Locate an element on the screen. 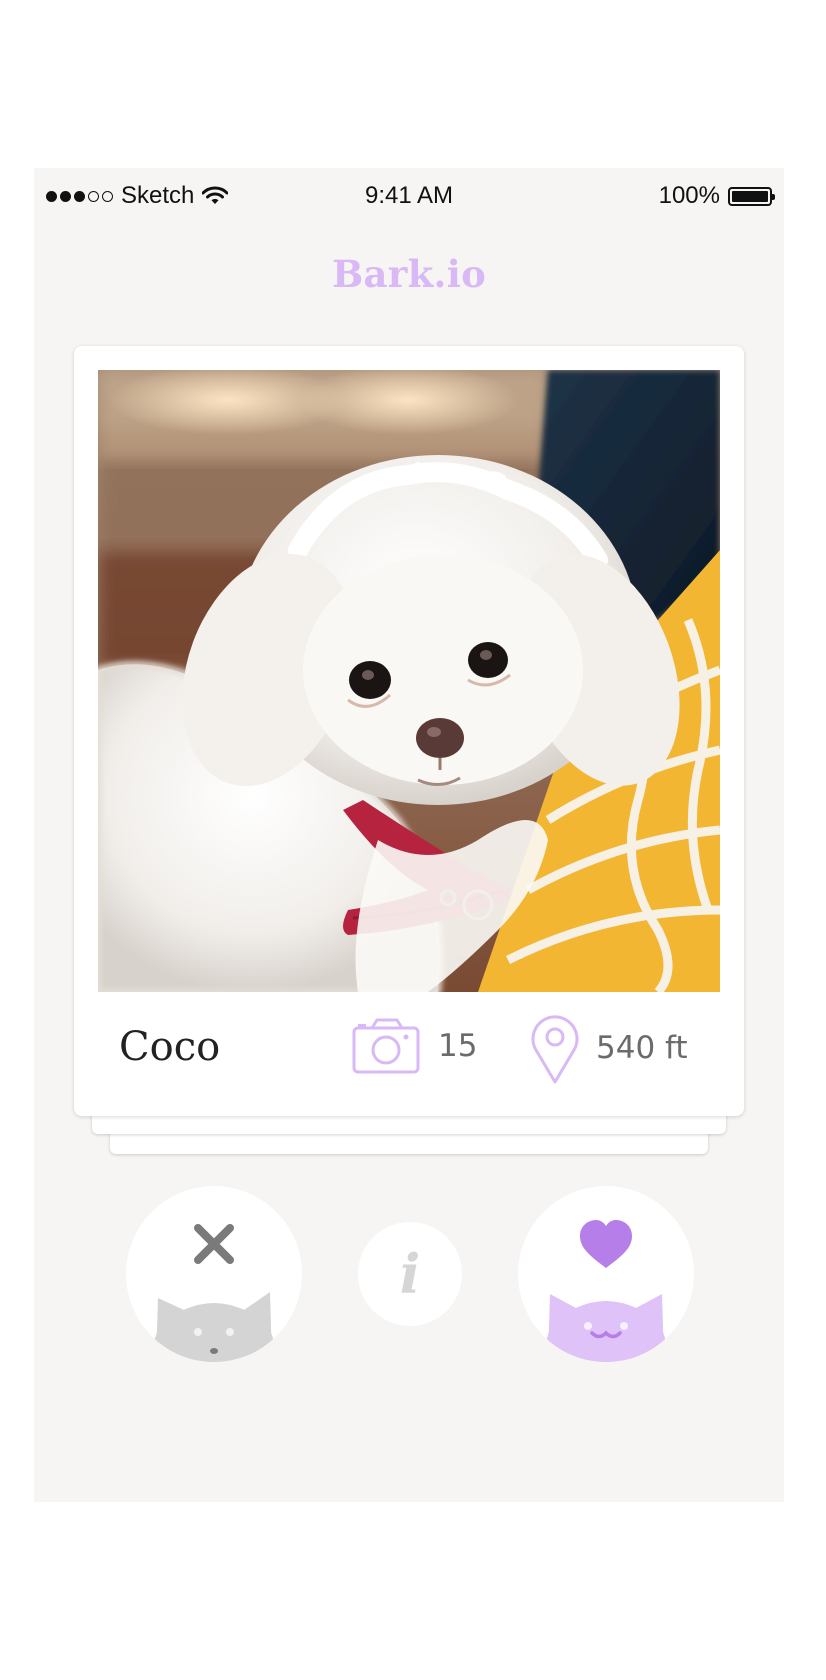  battery-percent: 100% is located at coordinates (689, 195).